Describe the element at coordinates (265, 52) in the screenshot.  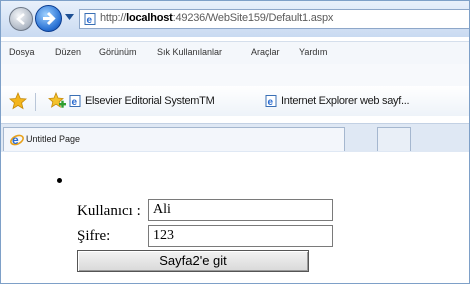
I see `menu-araclar: Araçlar` at that location.